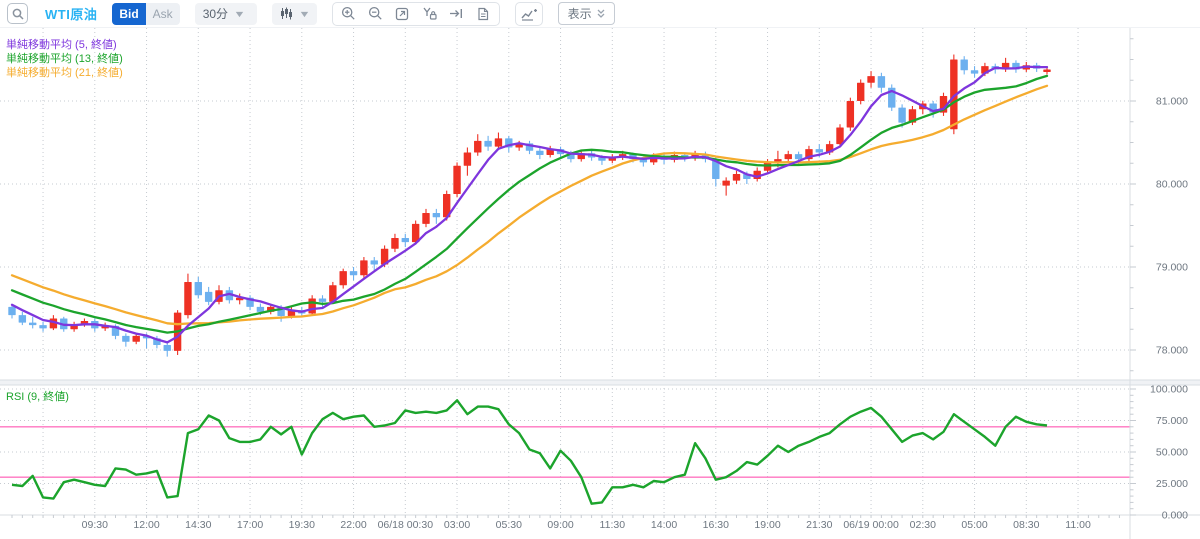 This screenshot has height=539, width=1200. Describe the element at coordinates (294, 13) in the screenshot. I see `chart-type-select: ▼` at that location.